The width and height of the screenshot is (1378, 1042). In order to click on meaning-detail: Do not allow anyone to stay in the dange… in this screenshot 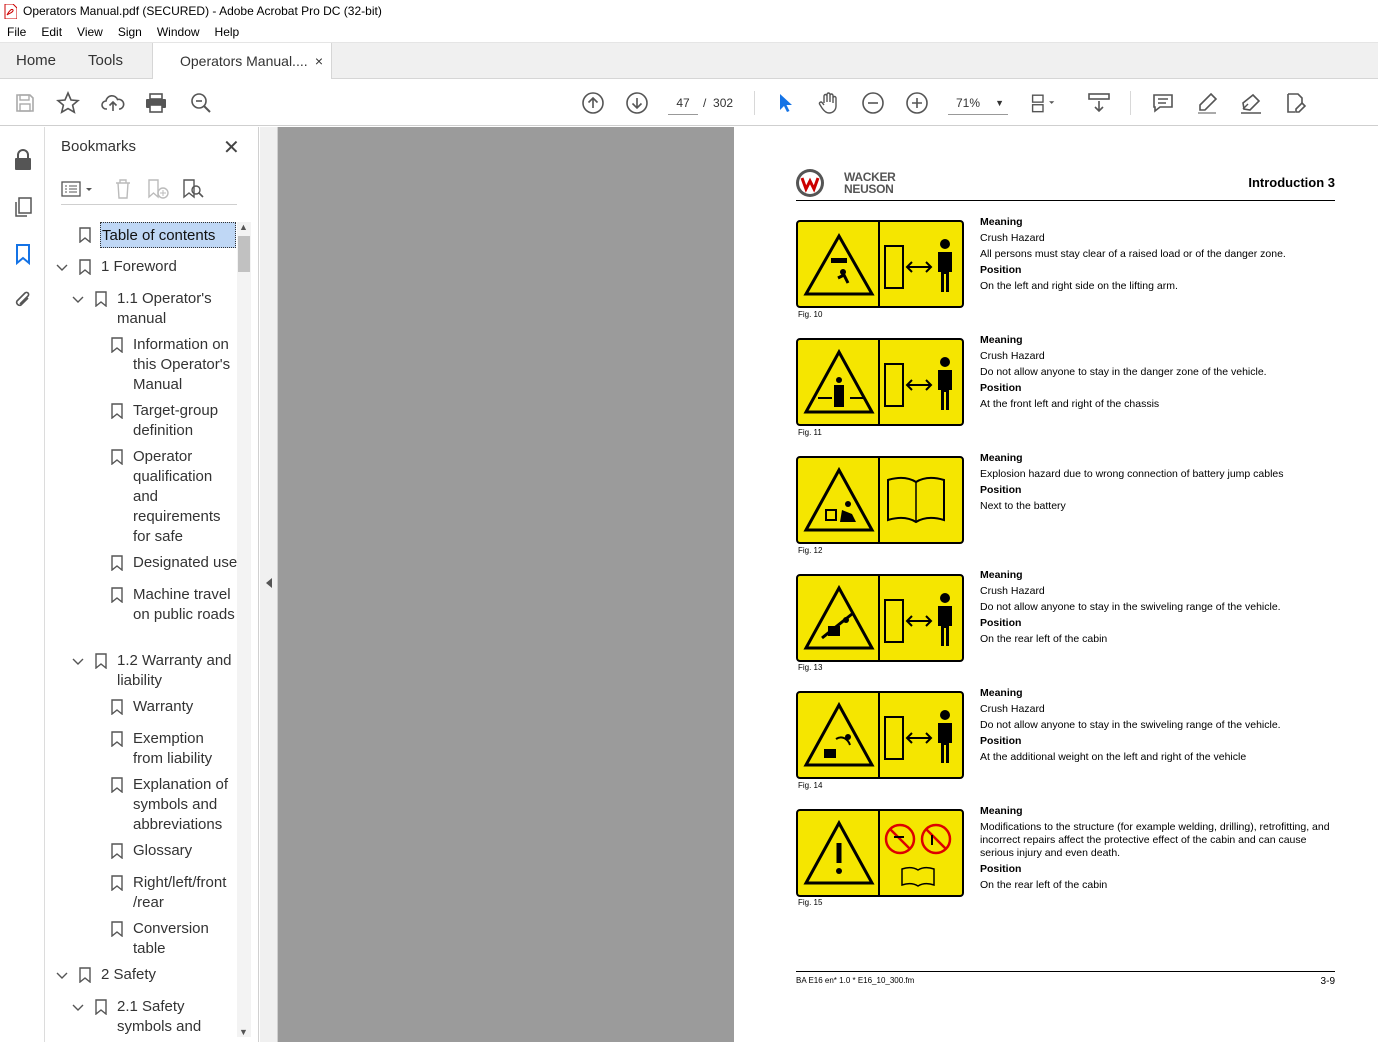, I will do `click(1123, 372)`.